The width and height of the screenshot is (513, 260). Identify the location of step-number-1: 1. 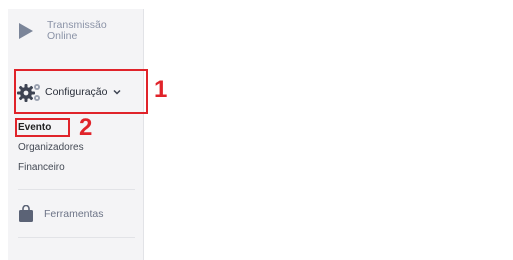
(161, 89).